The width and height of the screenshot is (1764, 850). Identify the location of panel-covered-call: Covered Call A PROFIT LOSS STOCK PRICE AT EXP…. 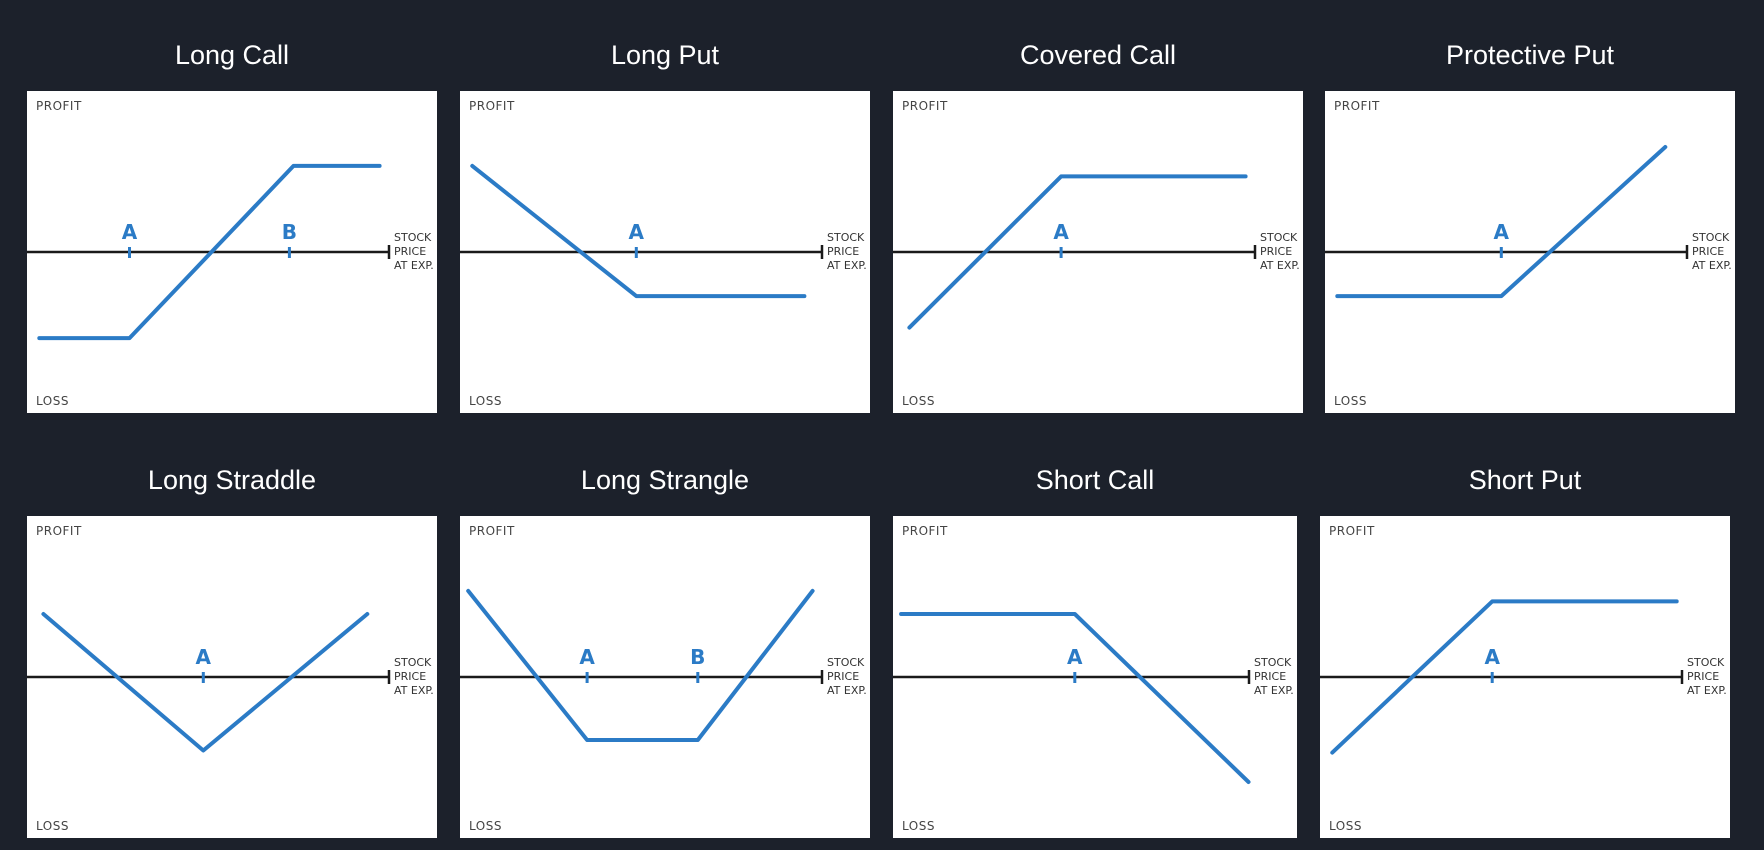
(1098, 224).